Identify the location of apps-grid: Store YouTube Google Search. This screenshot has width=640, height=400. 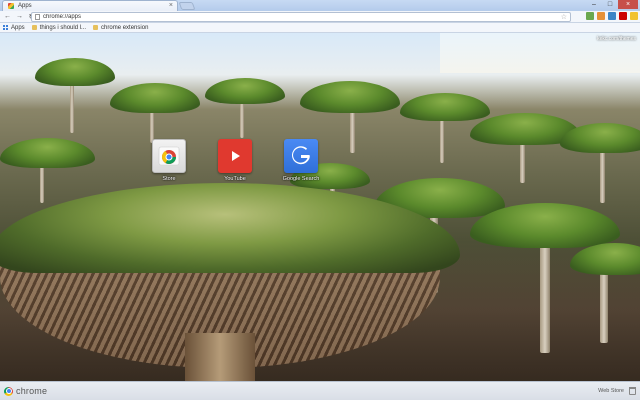
(235, 160).